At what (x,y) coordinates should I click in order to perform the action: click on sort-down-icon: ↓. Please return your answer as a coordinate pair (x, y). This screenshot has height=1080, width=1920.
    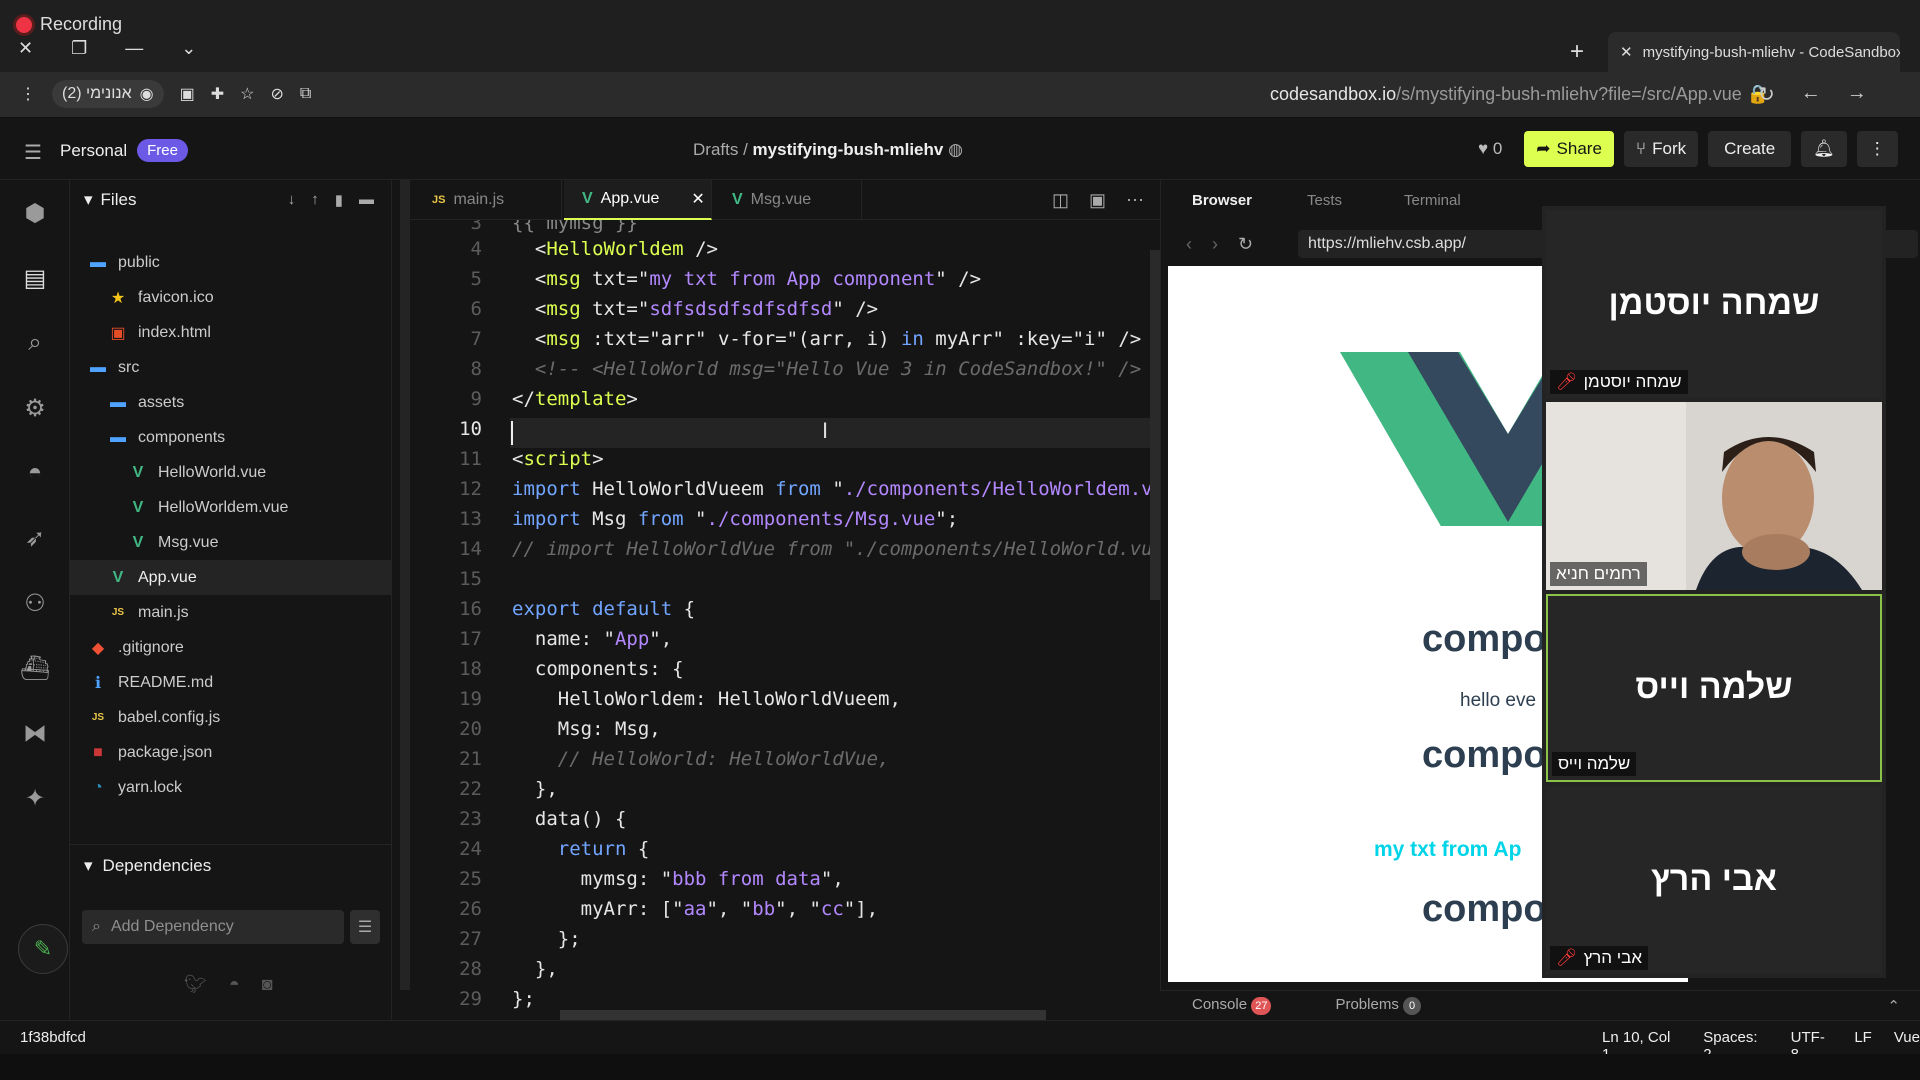
    Looking at the image, I should click on (292, 200).